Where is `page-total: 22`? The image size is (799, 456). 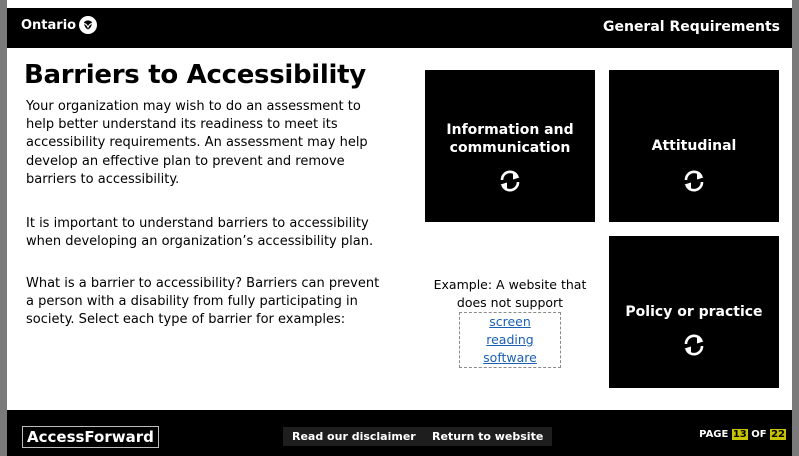
page-total: 22 is located at coordinates (778, 434).